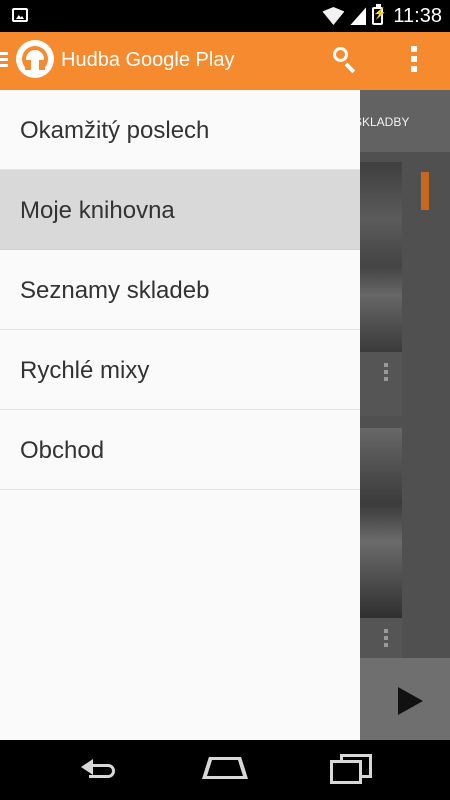 The image size is (450, 800). Describe the element at coordinates (358, 16) in the screenshot. I see `signal-icon` at that location.